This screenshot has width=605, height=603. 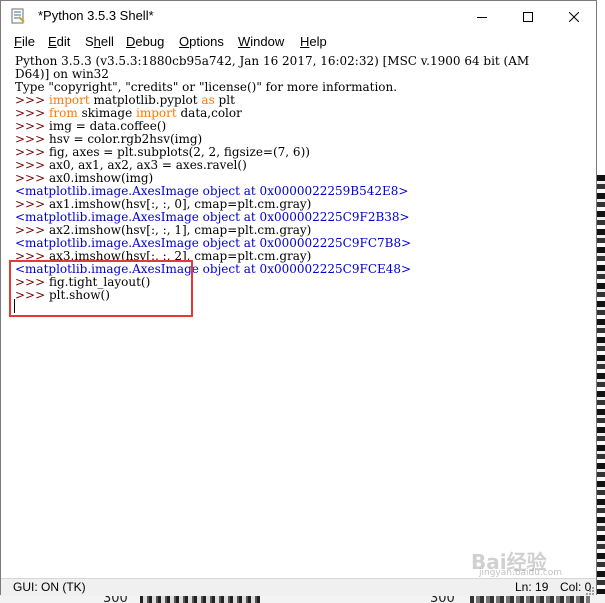 What do you see at coordinates (224, 100) in the screenshot?
I see `code-text: plt` at bounding box center [224, 100].